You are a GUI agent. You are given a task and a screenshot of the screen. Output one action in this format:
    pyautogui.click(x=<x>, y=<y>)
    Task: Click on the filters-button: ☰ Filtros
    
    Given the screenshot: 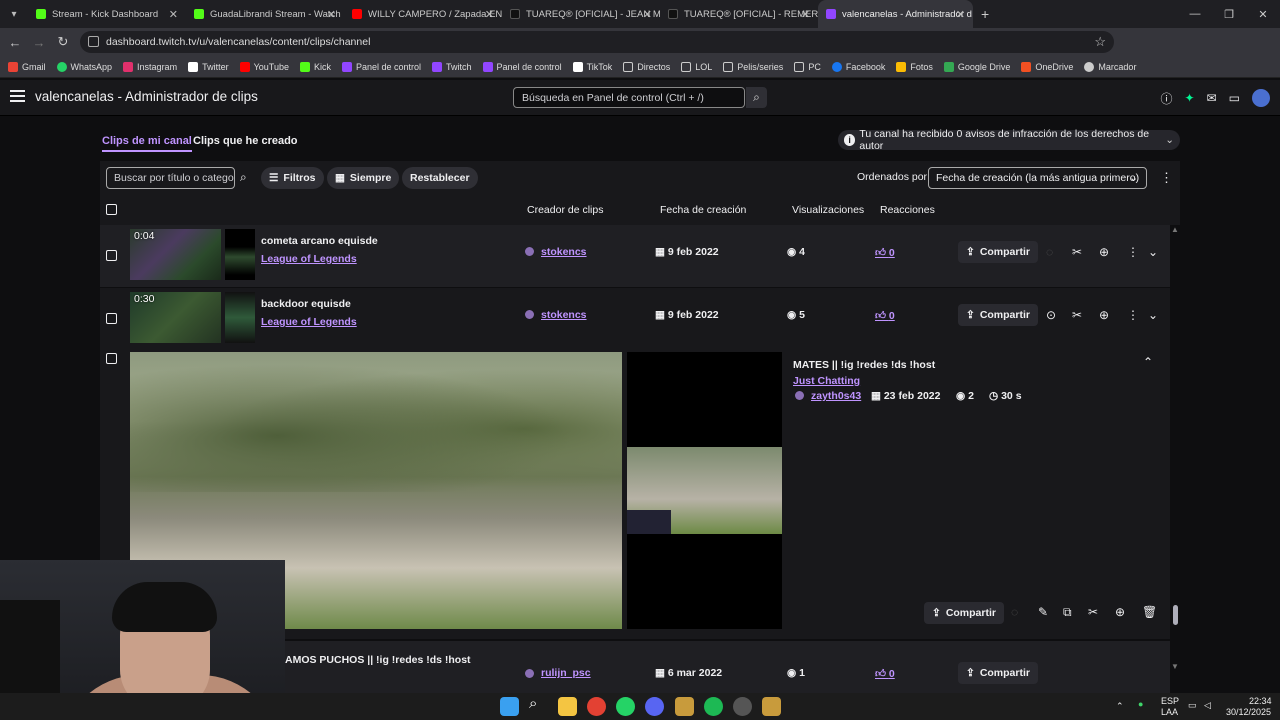 What is the action you would take?
    pyautogui.click(x=292, y=178)
    